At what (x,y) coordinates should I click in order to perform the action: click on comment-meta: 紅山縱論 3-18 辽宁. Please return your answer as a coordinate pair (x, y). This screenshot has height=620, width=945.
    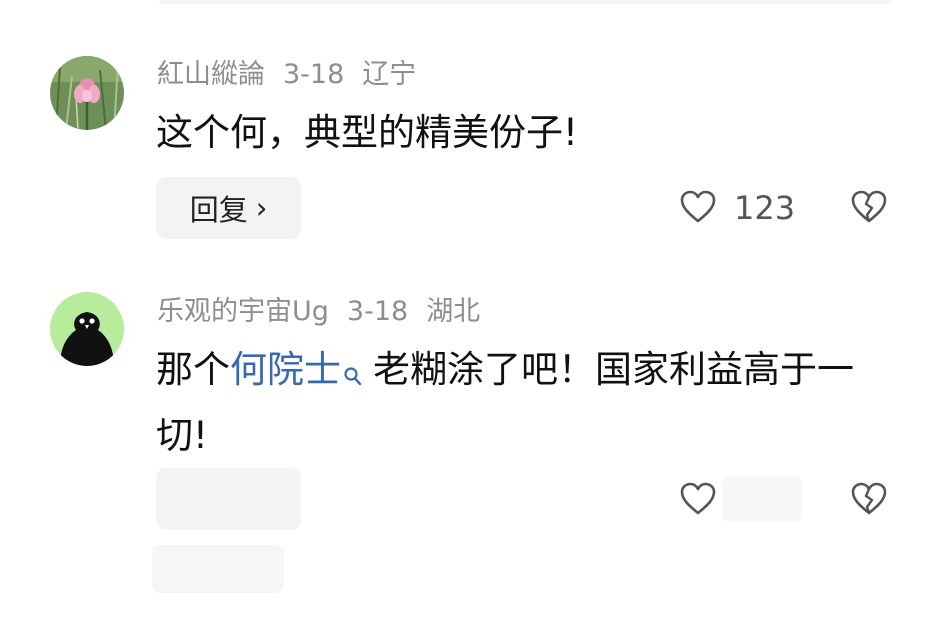
    Looking at the image, I should click on (286, 75).